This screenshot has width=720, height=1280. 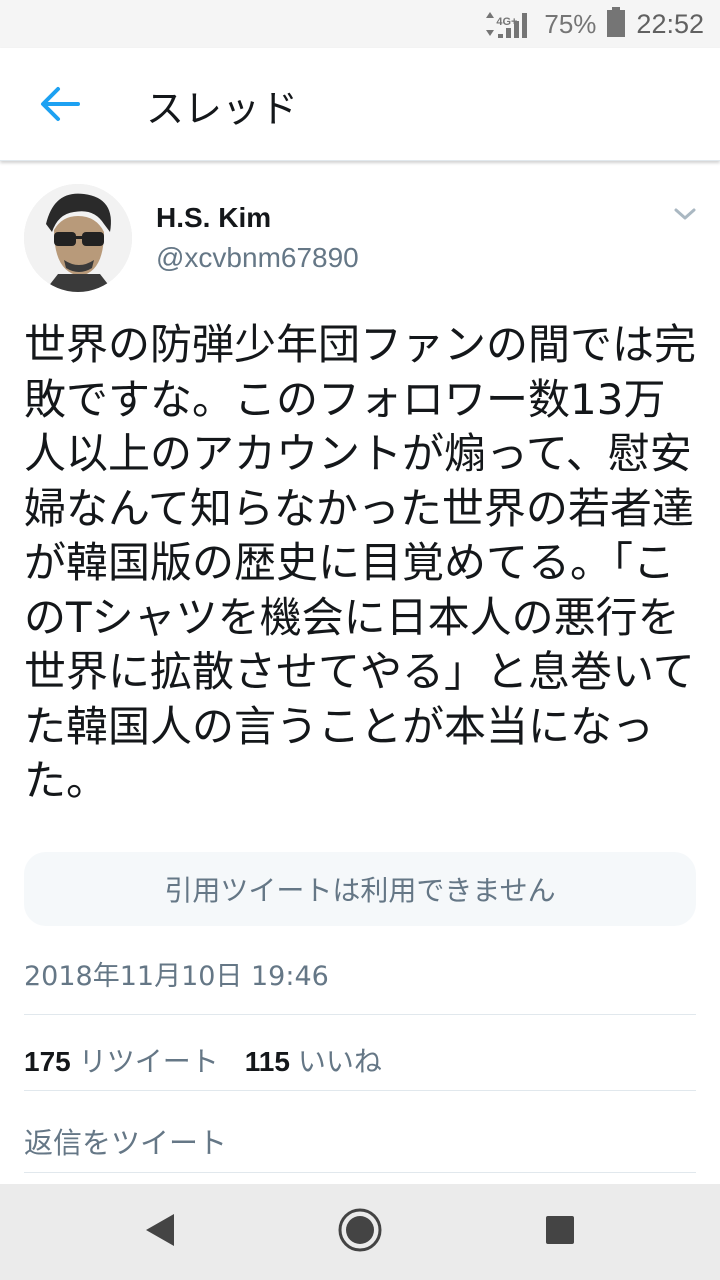 What do you see at coordinates (360, 24) in the screenshot?
I see `status-bar: 4G+ 75% 22:52` at bounding box center [360, 24].